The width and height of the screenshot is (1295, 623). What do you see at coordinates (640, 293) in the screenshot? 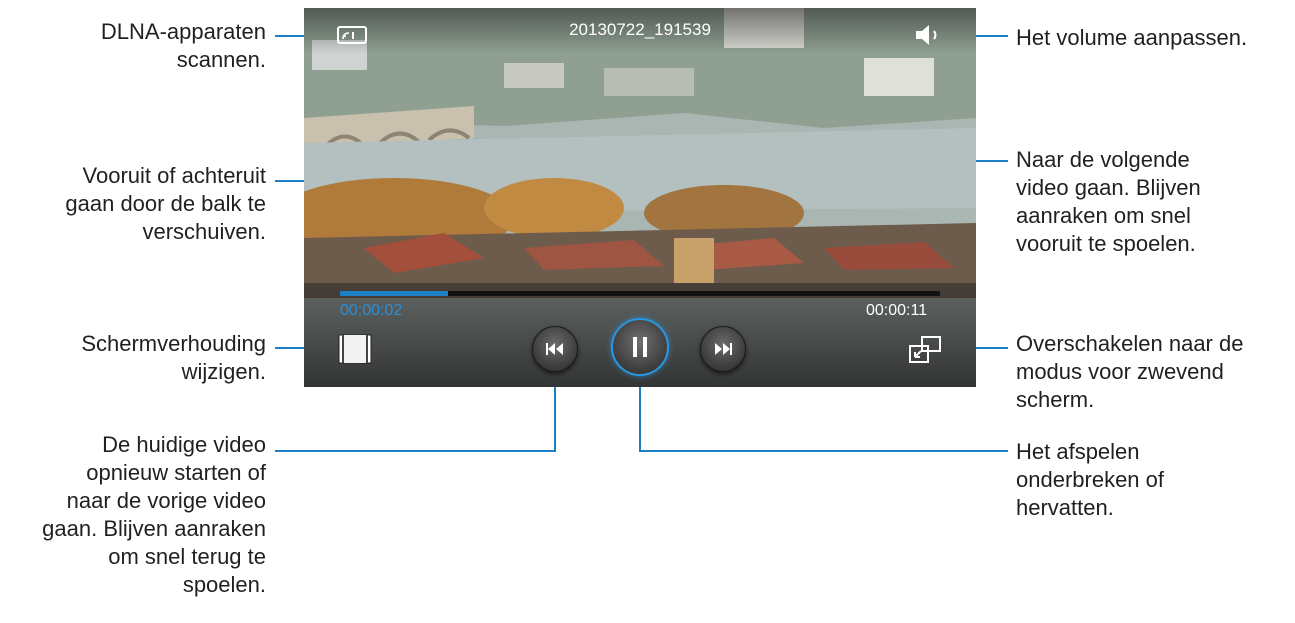
I see `seek-bar` at bounding box center [640, 293].